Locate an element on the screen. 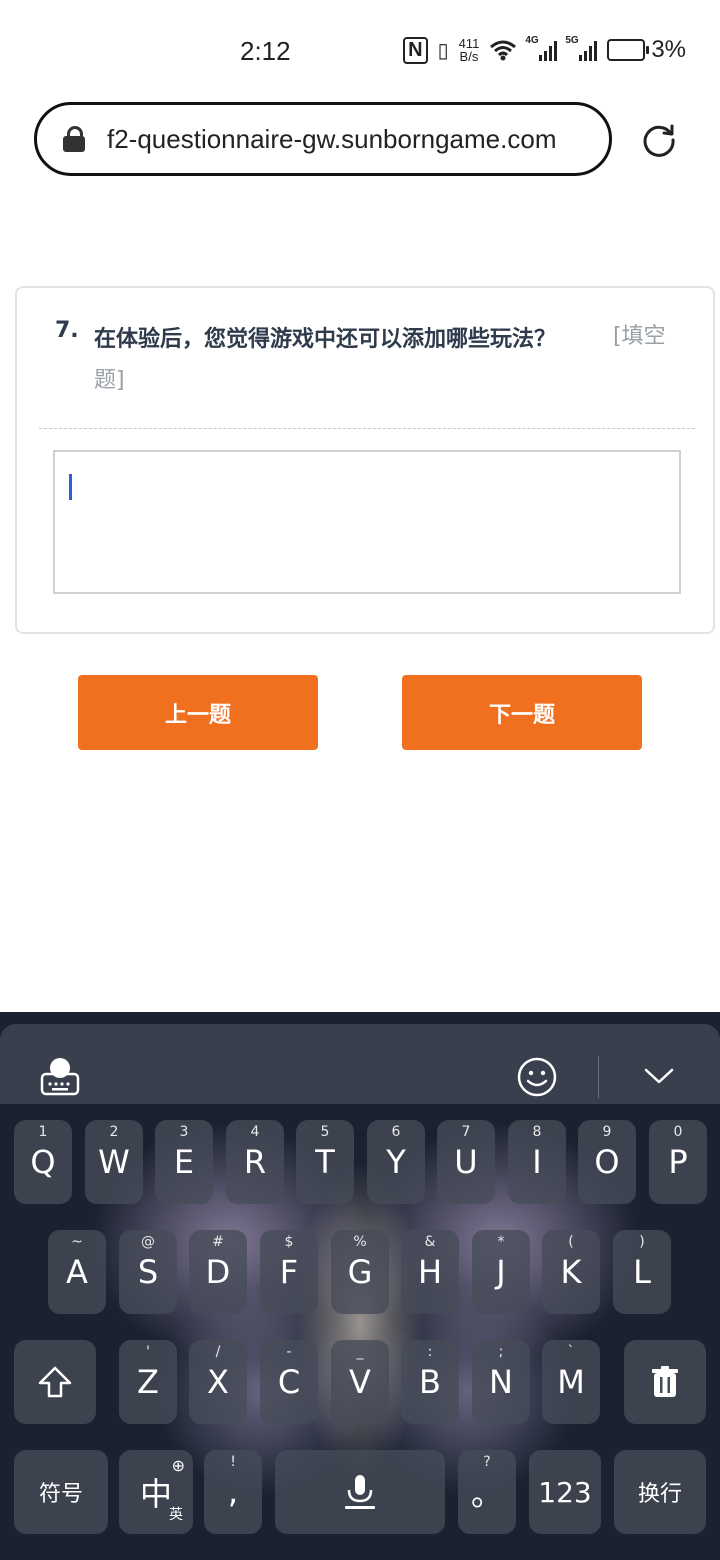  comma-key: !, is located at coordinates (233, 1492).